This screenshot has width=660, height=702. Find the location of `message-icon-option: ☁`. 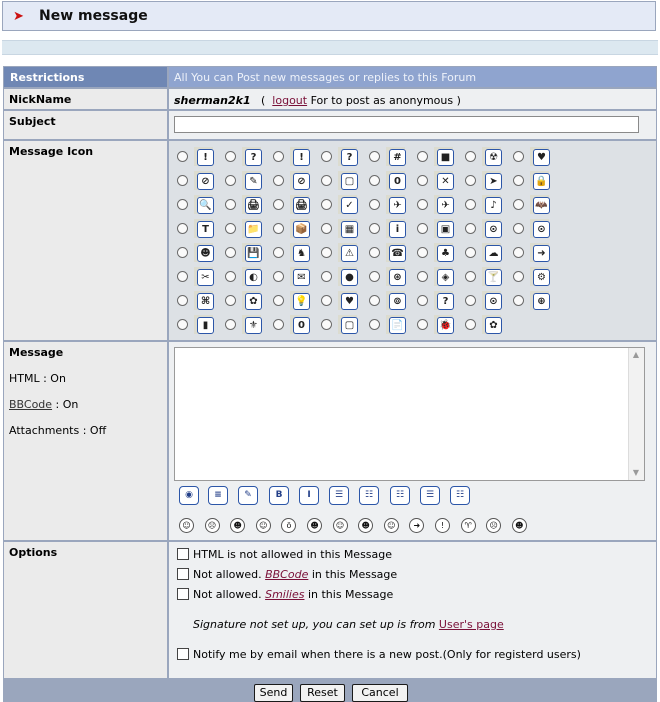

message-icon-option: ☁ is located at coordinates (480, 252).